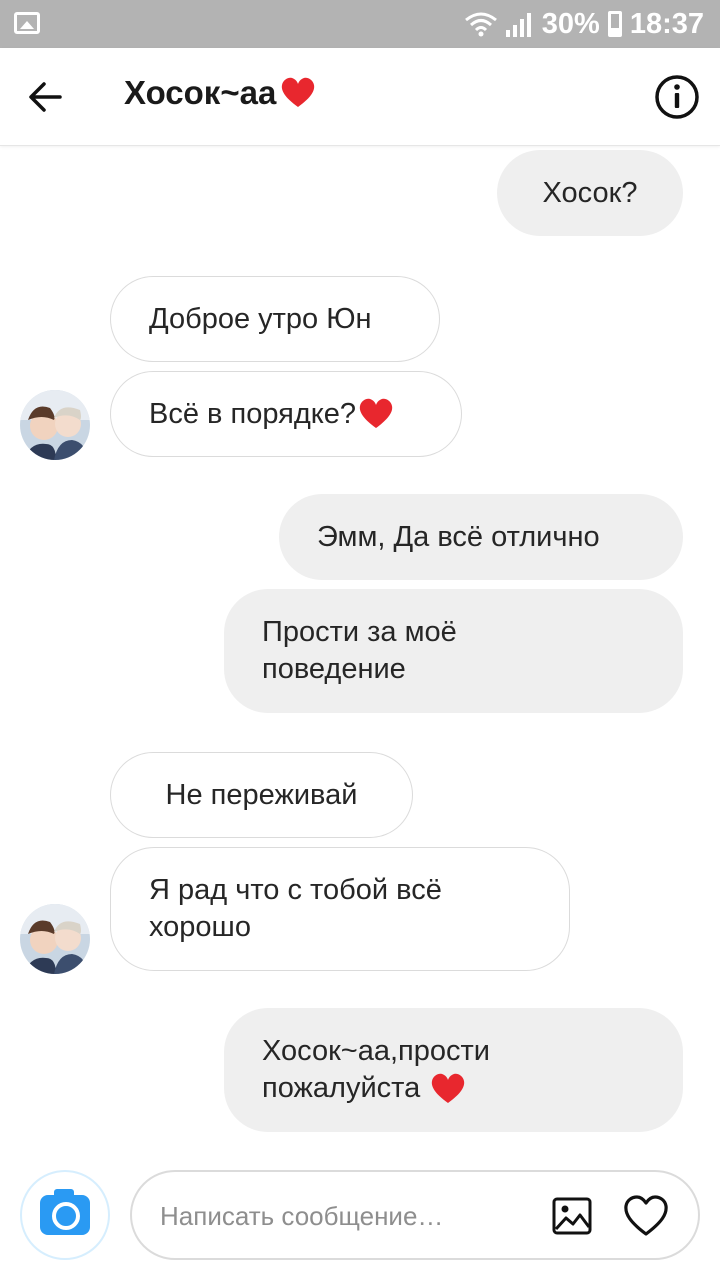 Image resolution: width=720 pixels, height=1280 pixels. I want to click on message-text-line: Я рад что с тобой всё, so click(295, 890).